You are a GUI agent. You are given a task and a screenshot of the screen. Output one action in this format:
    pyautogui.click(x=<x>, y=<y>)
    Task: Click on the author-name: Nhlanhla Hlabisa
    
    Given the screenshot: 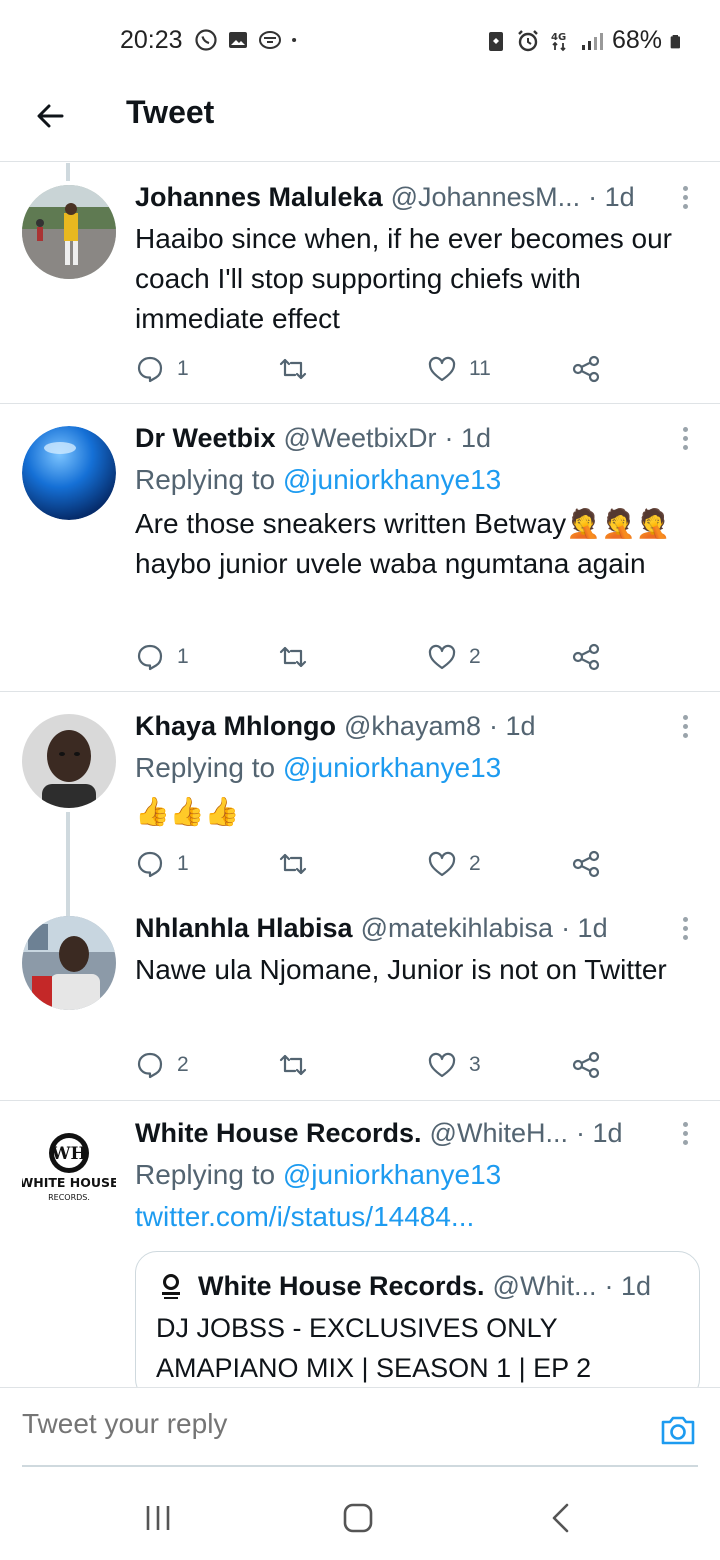 What is the action you would take?
    pyautogui.click(x=244, y=928)
    